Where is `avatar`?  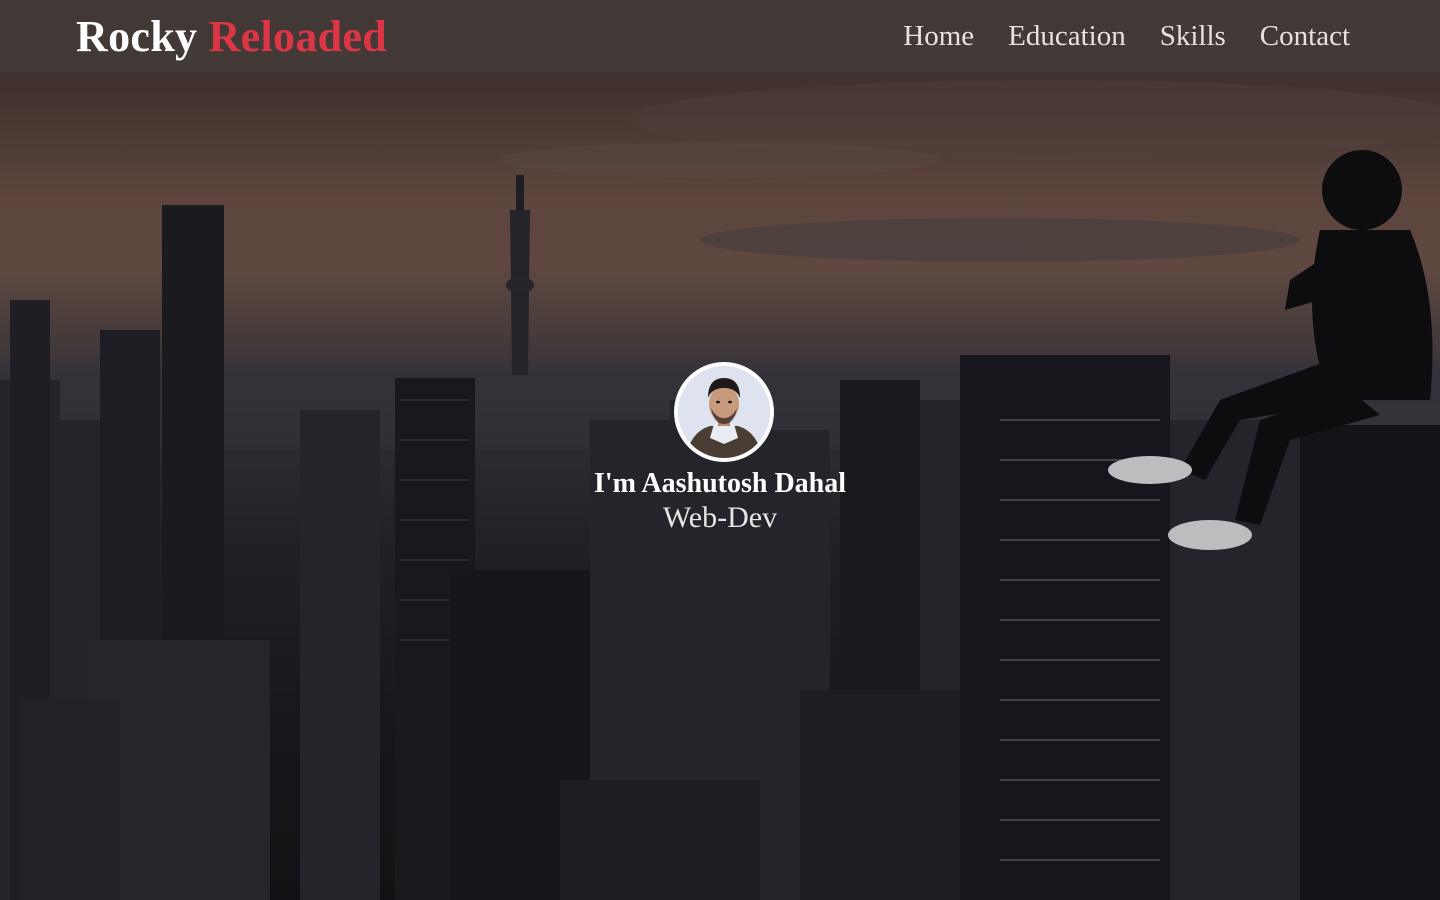 avatar is located at coordinates (724, 412).